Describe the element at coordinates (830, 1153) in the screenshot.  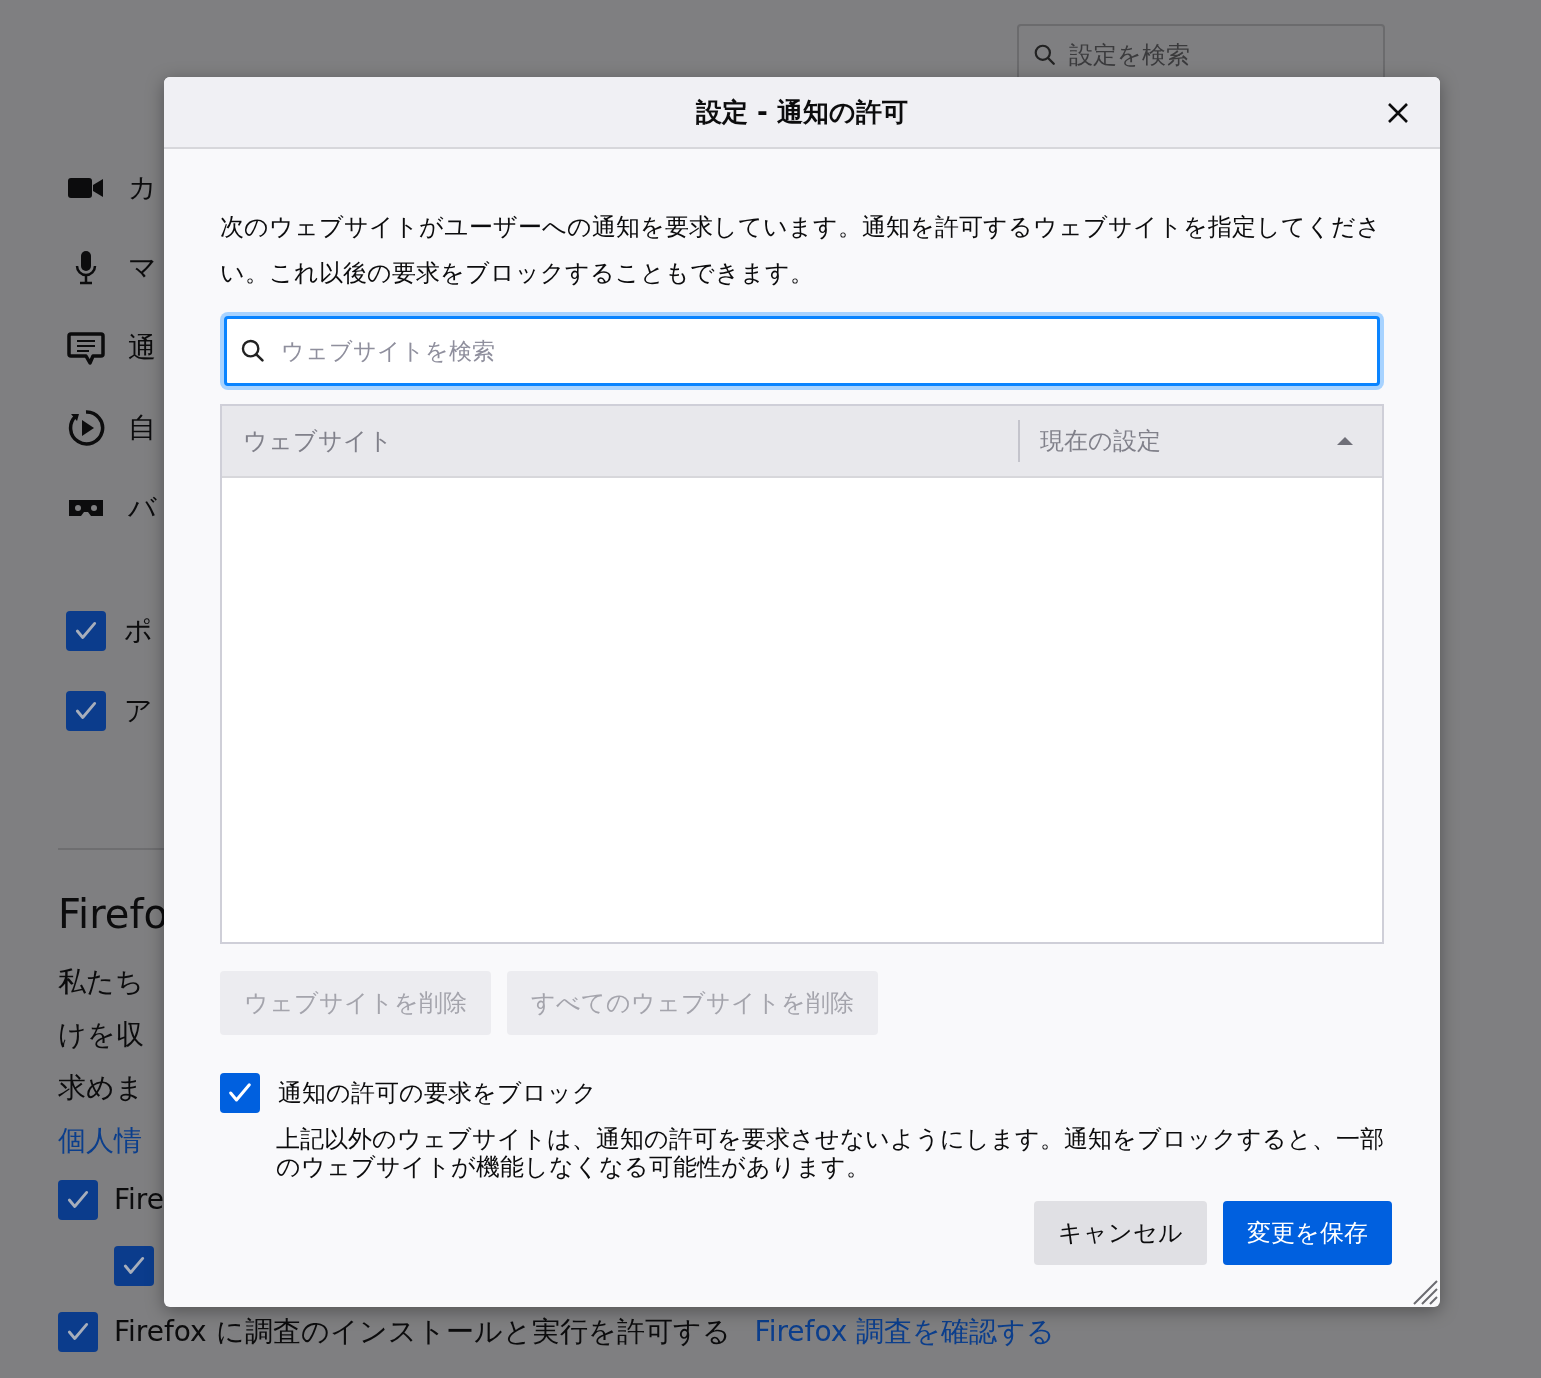
I see `checkbox-description: 上記以外のウェブサイトは、通知の許可を要求させないようにします。通知をブロックすると、一部のウェブサイトが機能しなくなる可能性があります。` at that location.